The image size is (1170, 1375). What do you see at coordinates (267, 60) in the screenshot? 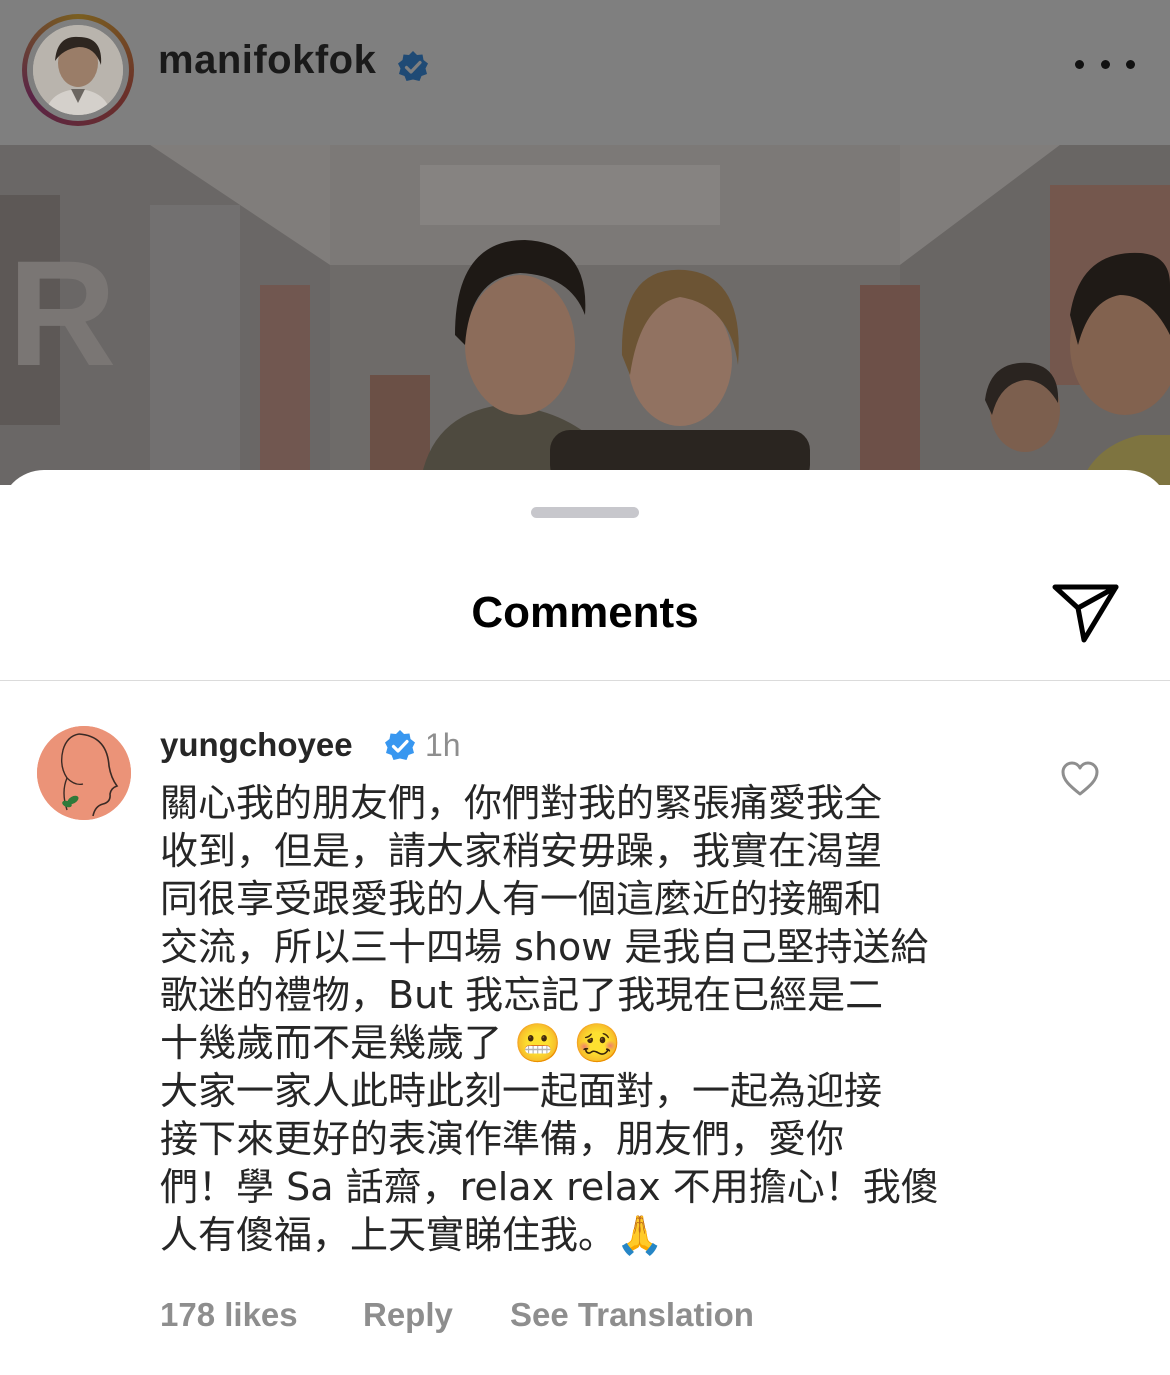
I see `post-author-username: manifokfok` at bounding box center [267, 60].